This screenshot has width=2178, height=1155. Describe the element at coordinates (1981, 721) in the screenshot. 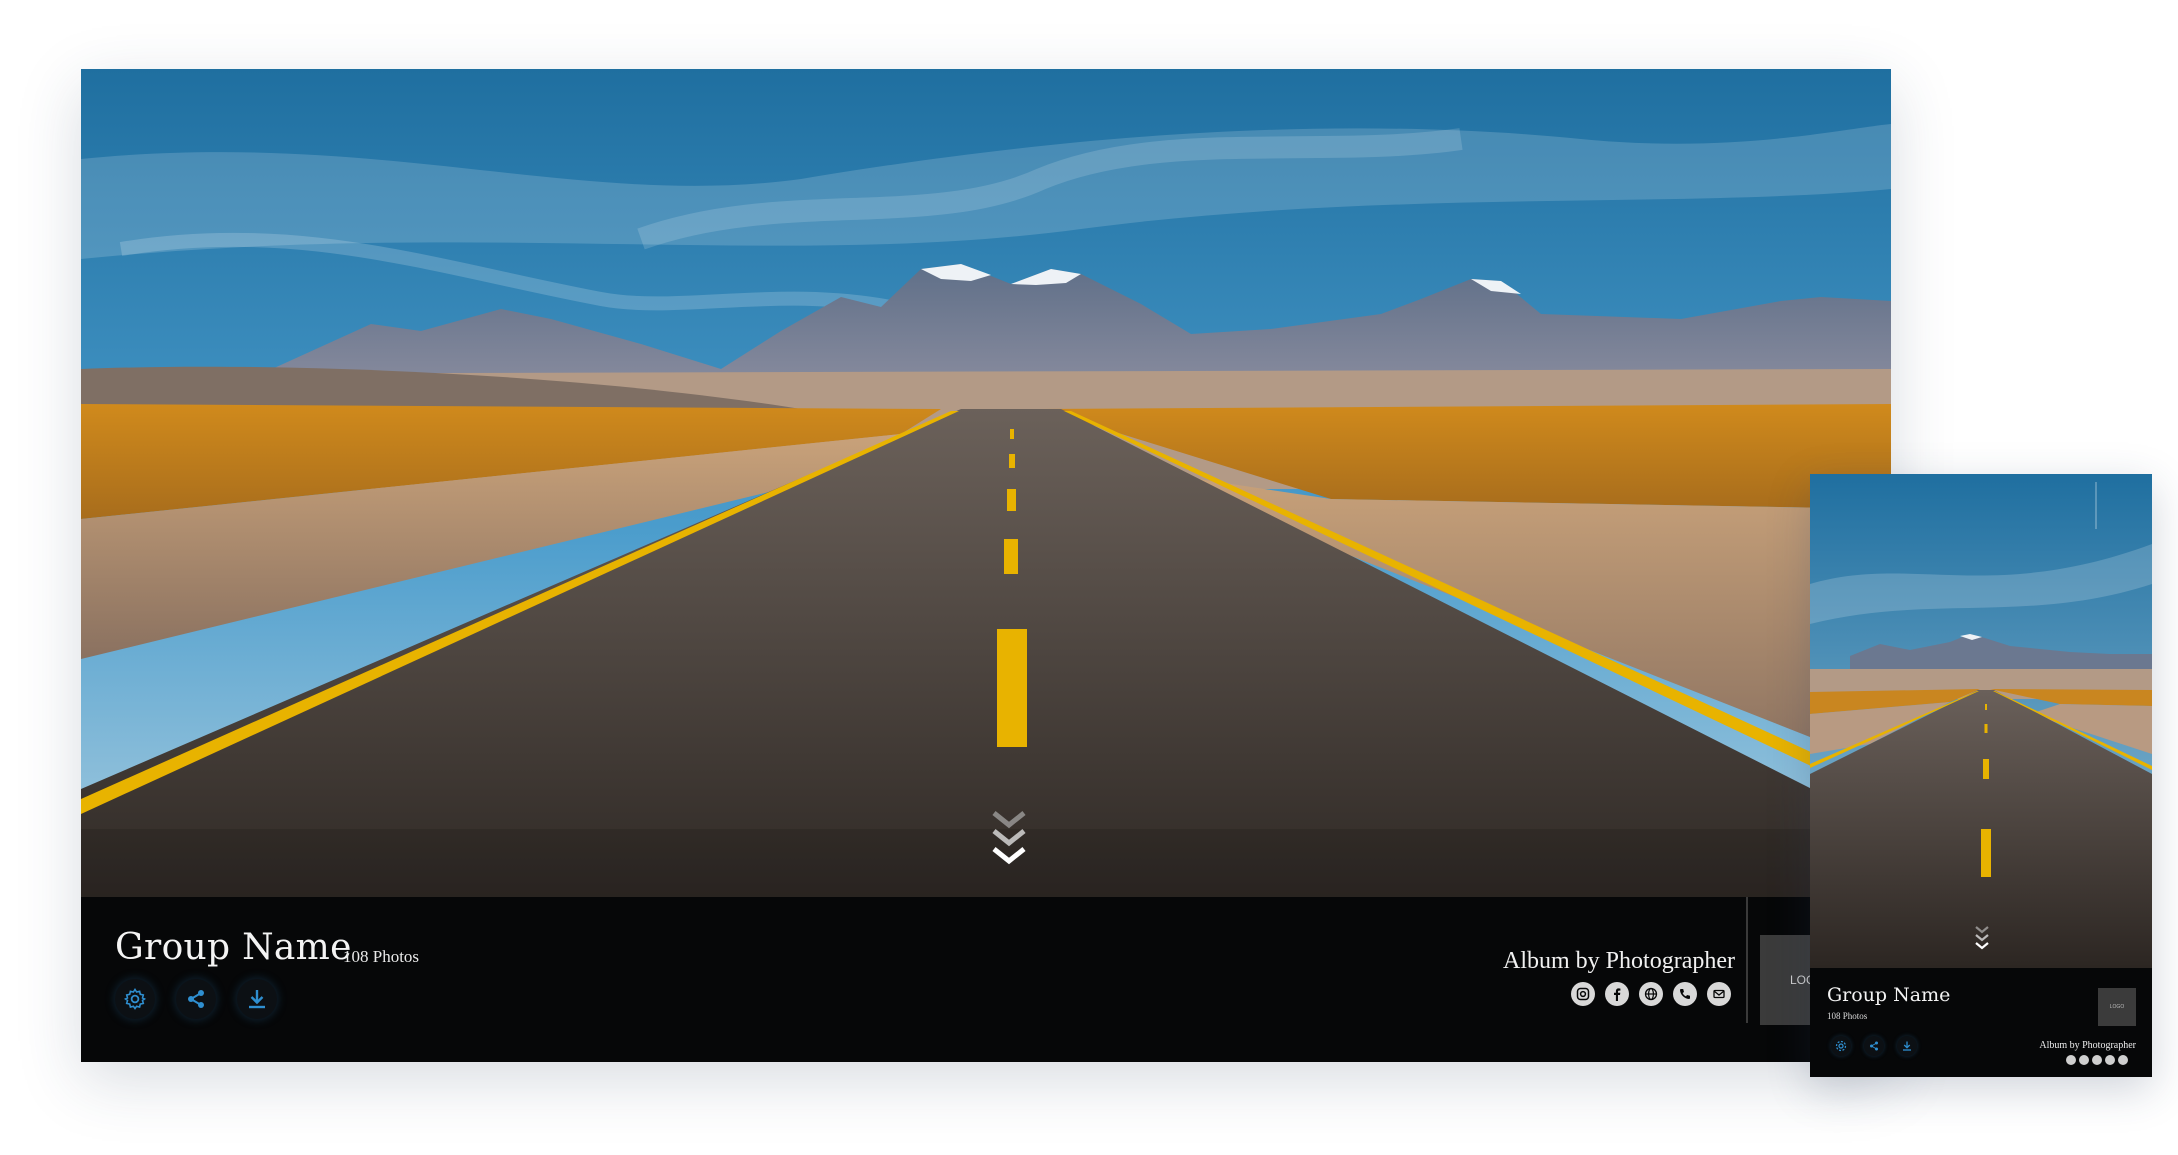

I see `mobile-cover-photo` at that location.